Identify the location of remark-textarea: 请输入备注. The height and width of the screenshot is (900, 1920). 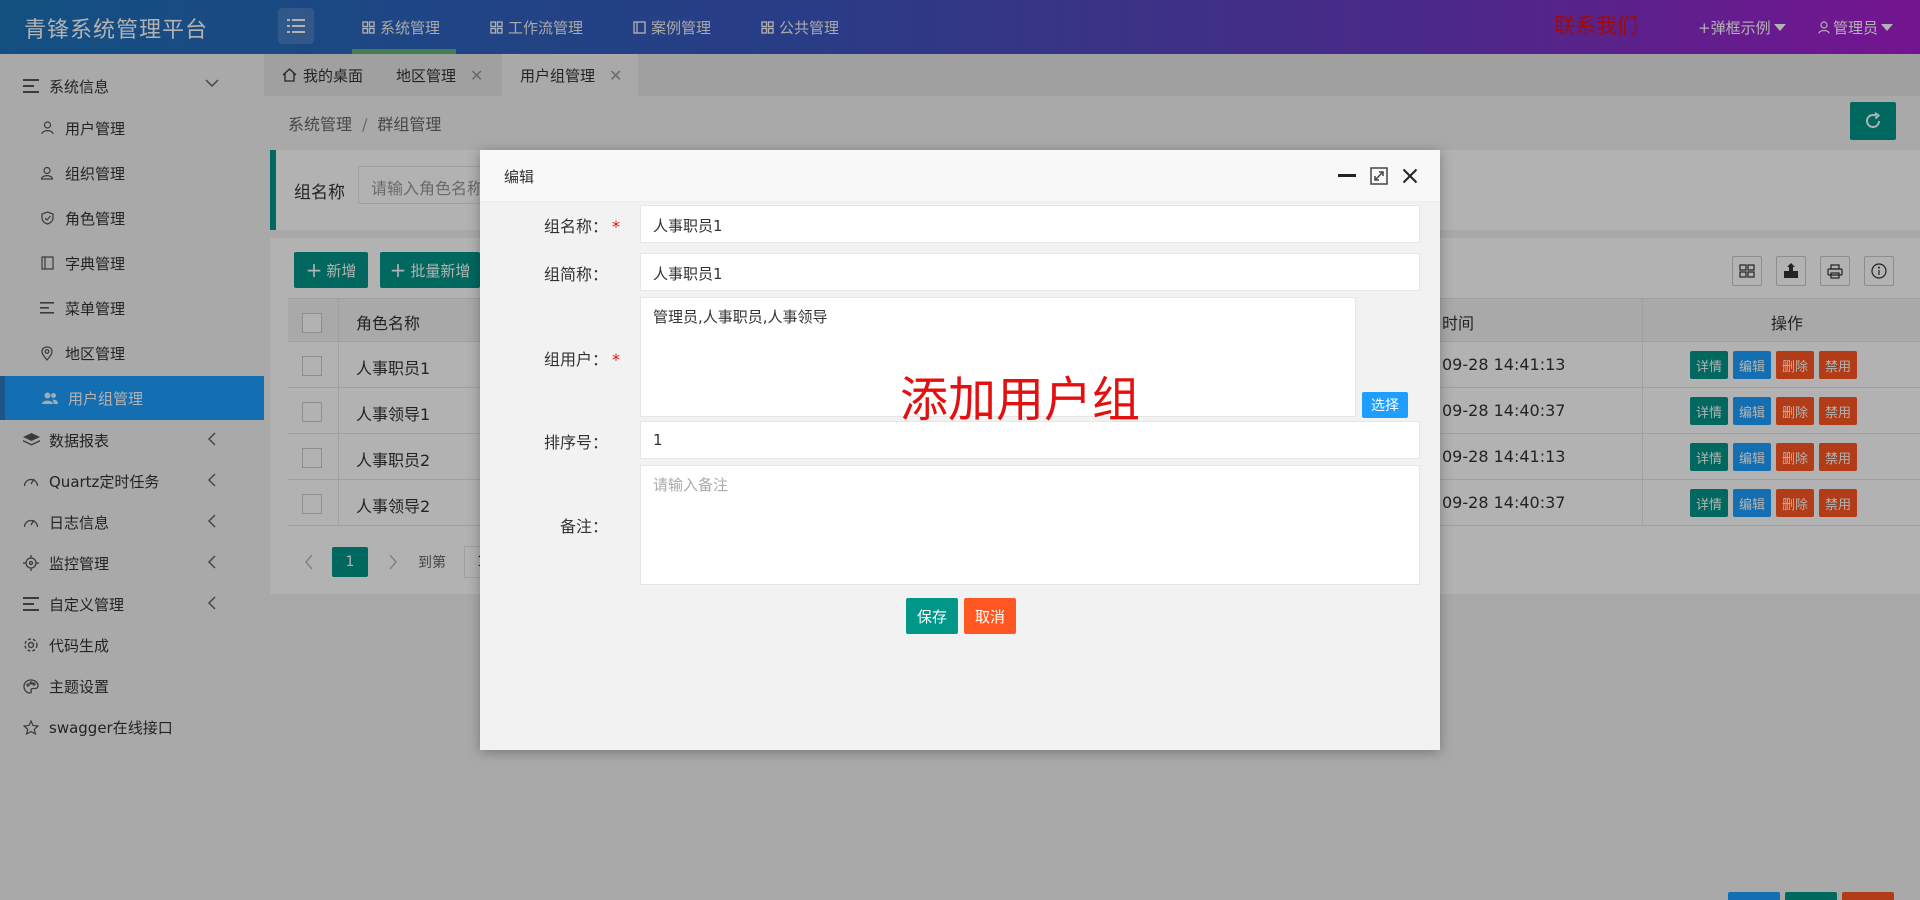
(1030, 525).